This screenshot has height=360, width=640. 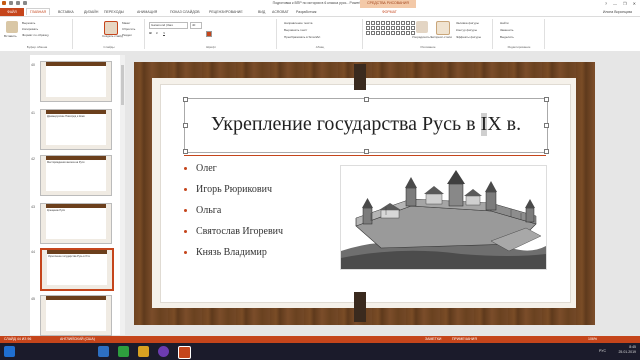 I want to click on slide-thumbnail: Месторождения железа на Руси, so click(x=76, y=175).